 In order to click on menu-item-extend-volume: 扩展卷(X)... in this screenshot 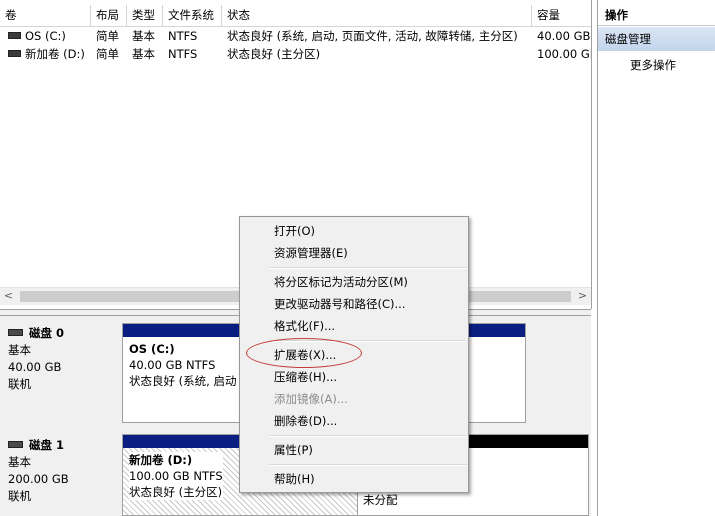, I will do `click(305, 355)`.